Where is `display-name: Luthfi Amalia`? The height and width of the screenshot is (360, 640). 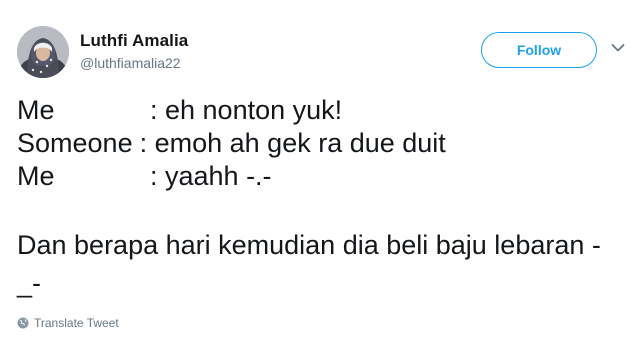
display-name: Luthfi Amalia is located at coordinates (134, 41).